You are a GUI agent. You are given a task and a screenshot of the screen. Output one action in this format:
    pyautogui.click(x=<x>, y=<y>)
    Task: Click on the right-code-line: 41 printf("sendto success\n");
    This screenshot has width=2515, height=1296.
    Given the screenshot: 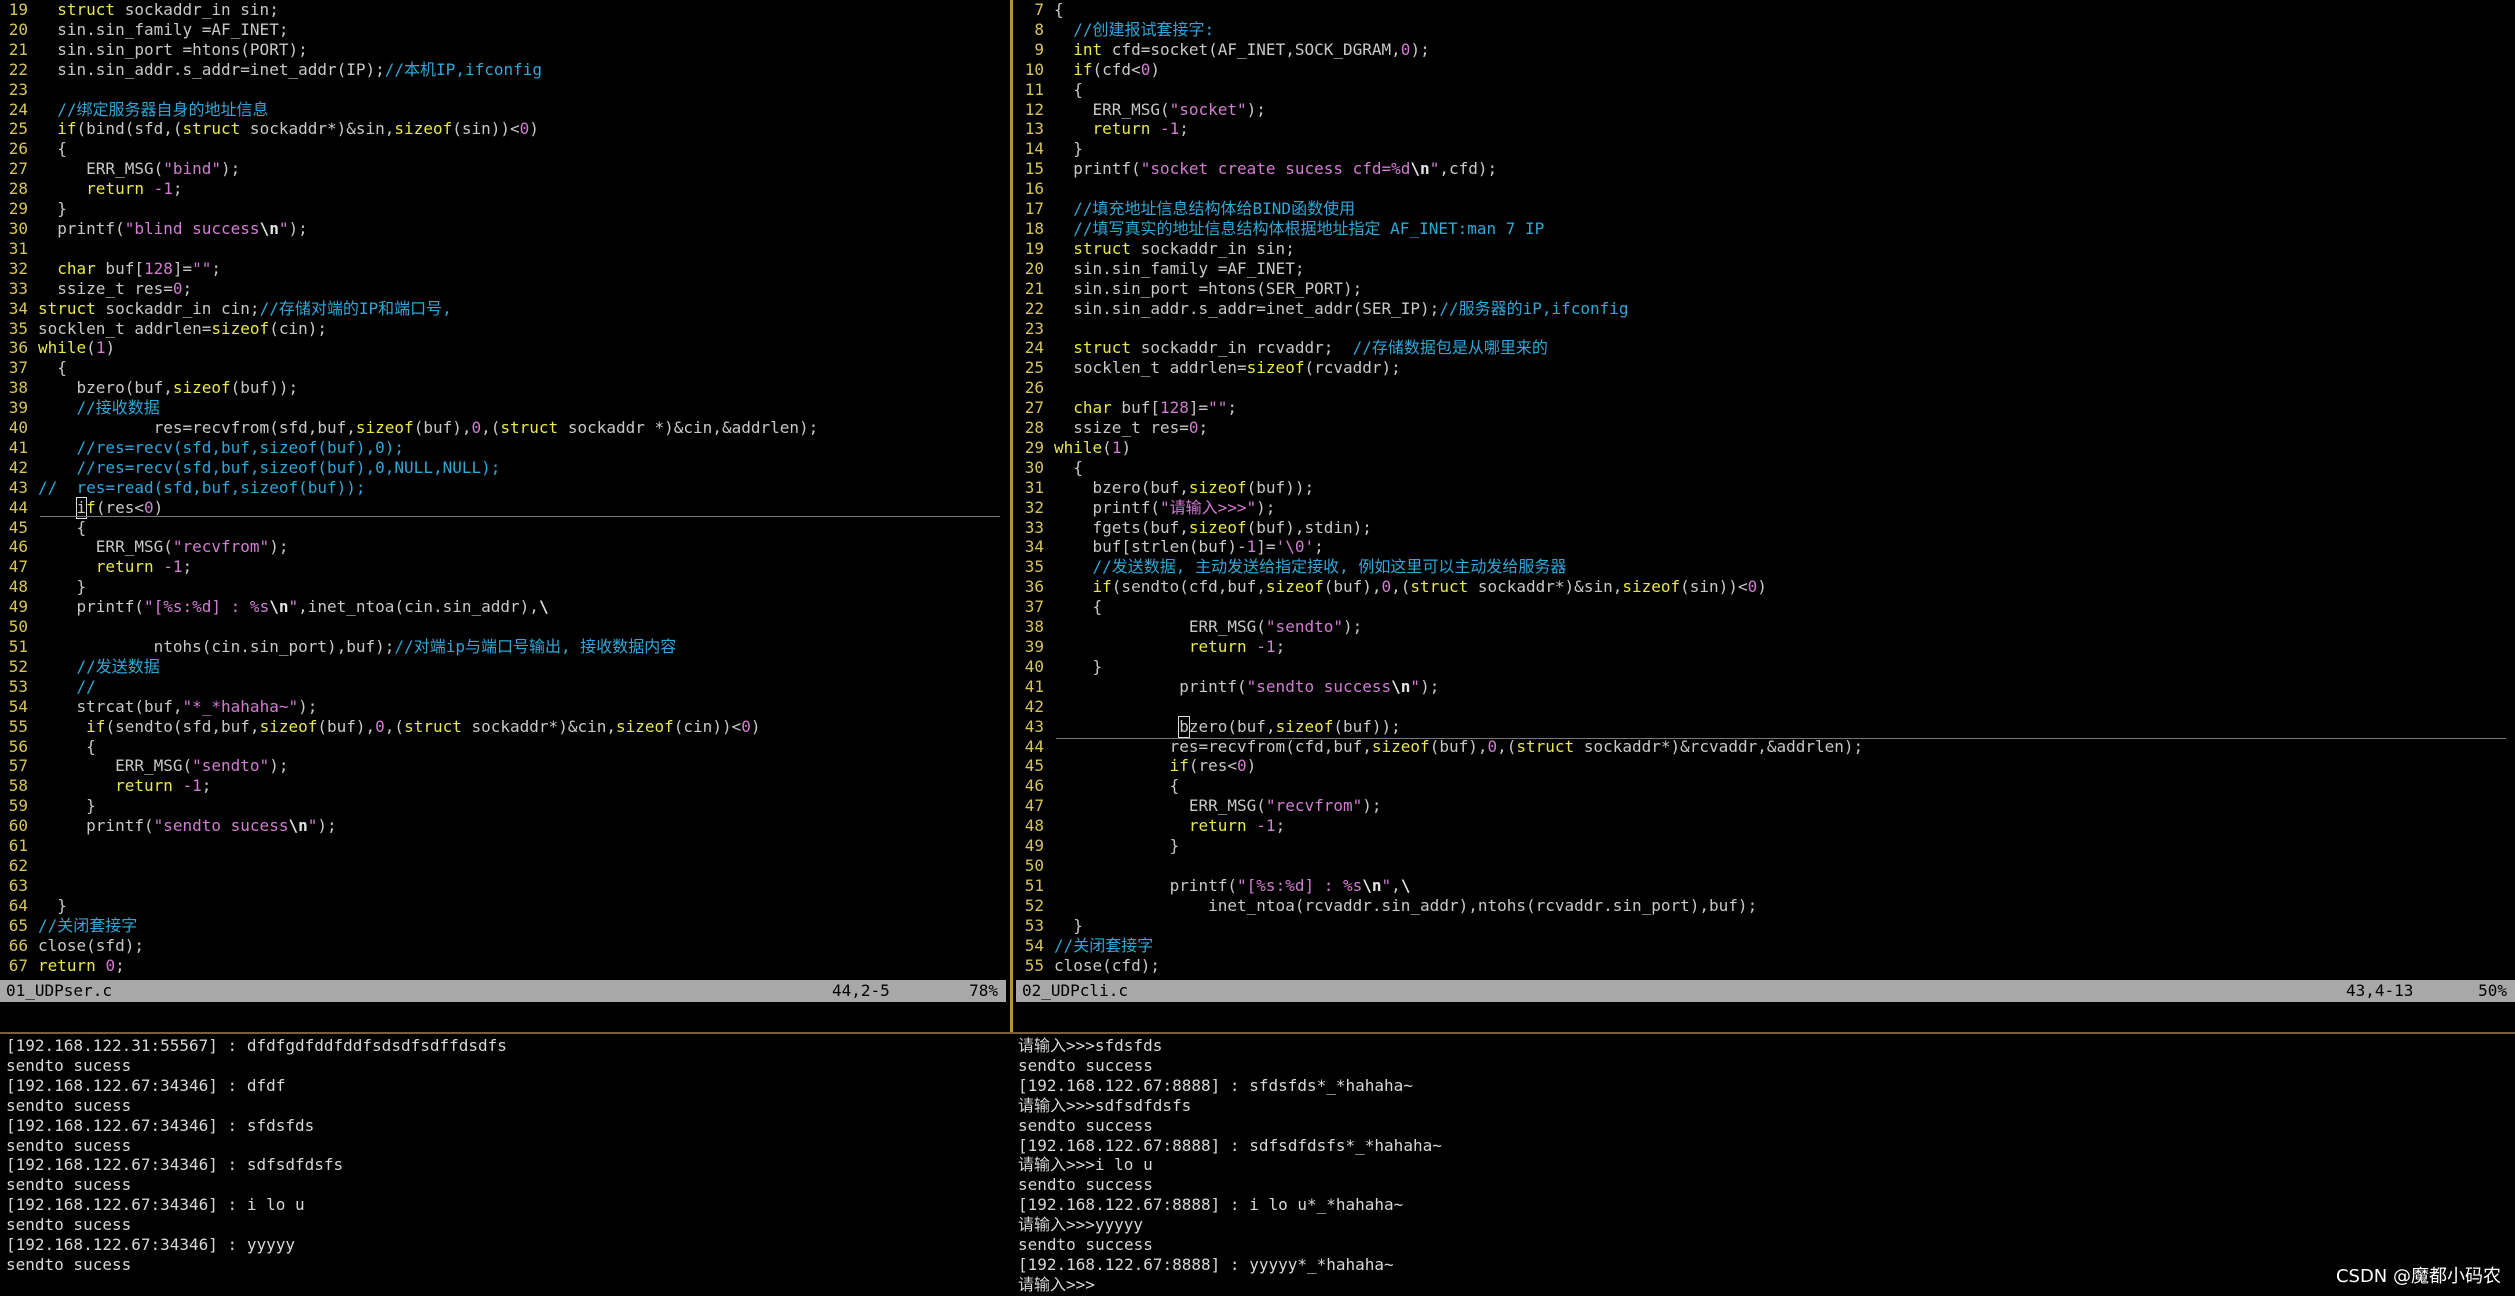 What is the action you would take?
    pyautogui.click(x=1765, y=687)
    